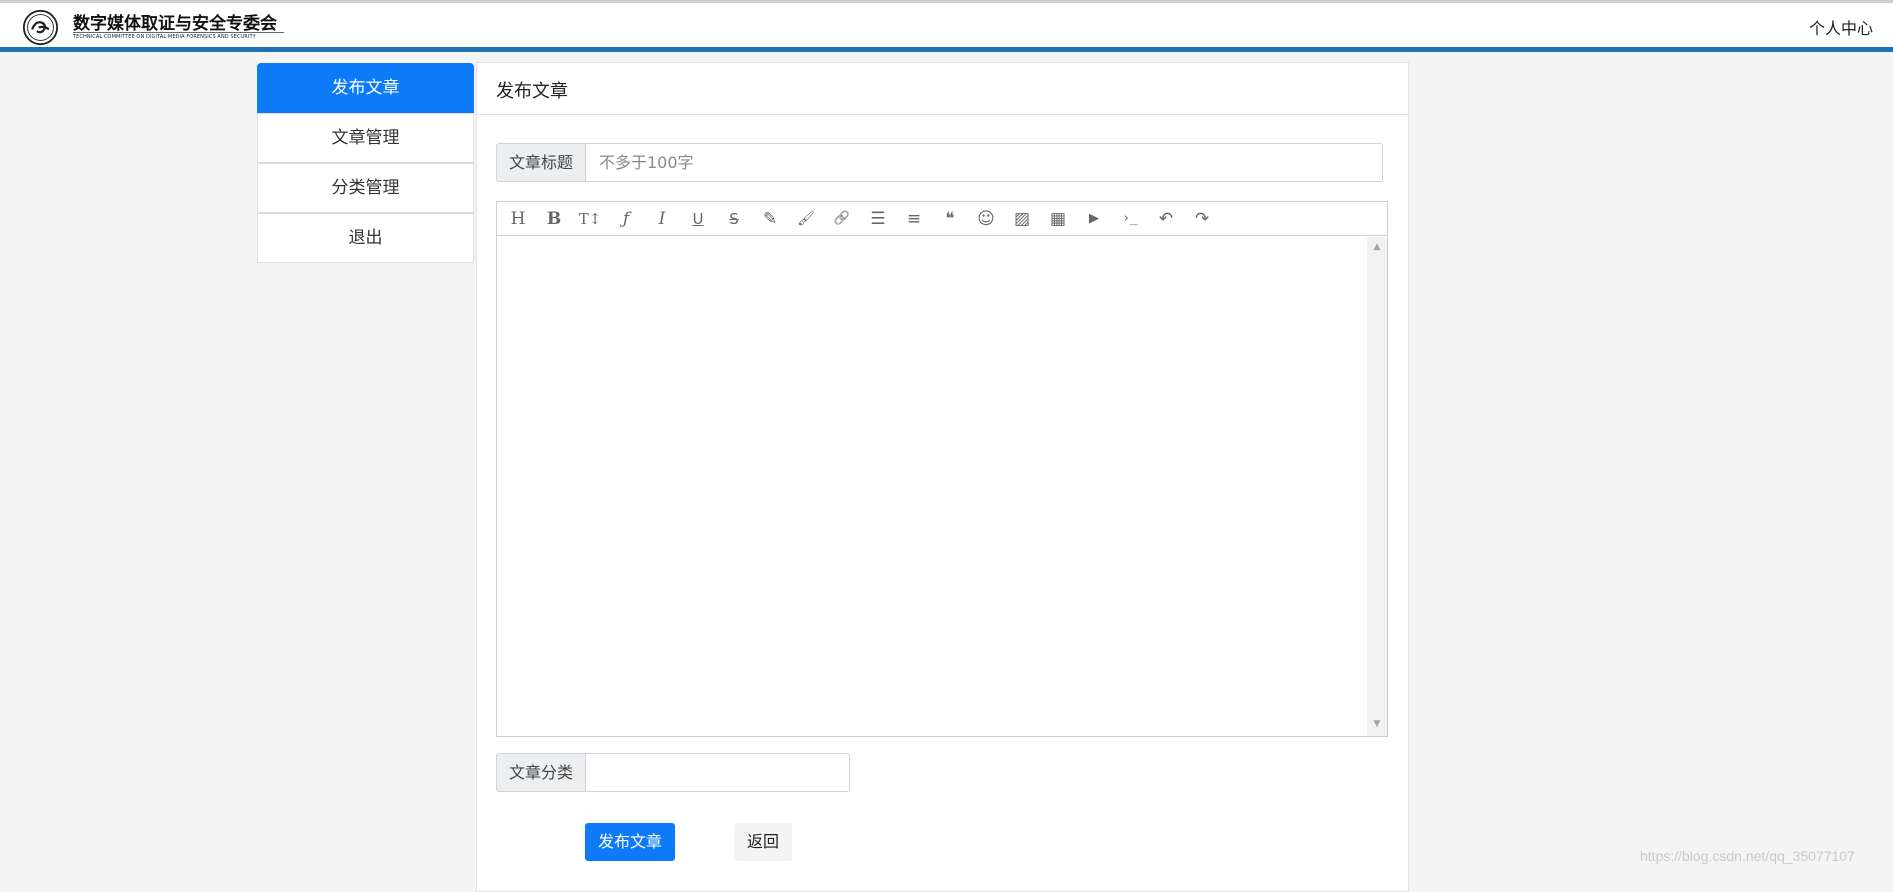 The height and width of the screenshot is (892, 1893). Describe the element at coordinates (946, 49) in the screenshot. I see `header-accent-bar` at that location.